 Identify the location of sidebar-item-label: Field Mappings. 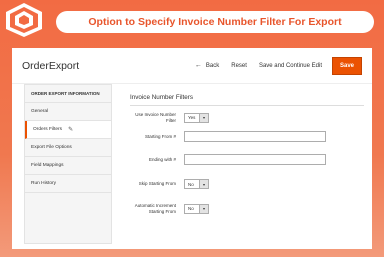
(47, 165).